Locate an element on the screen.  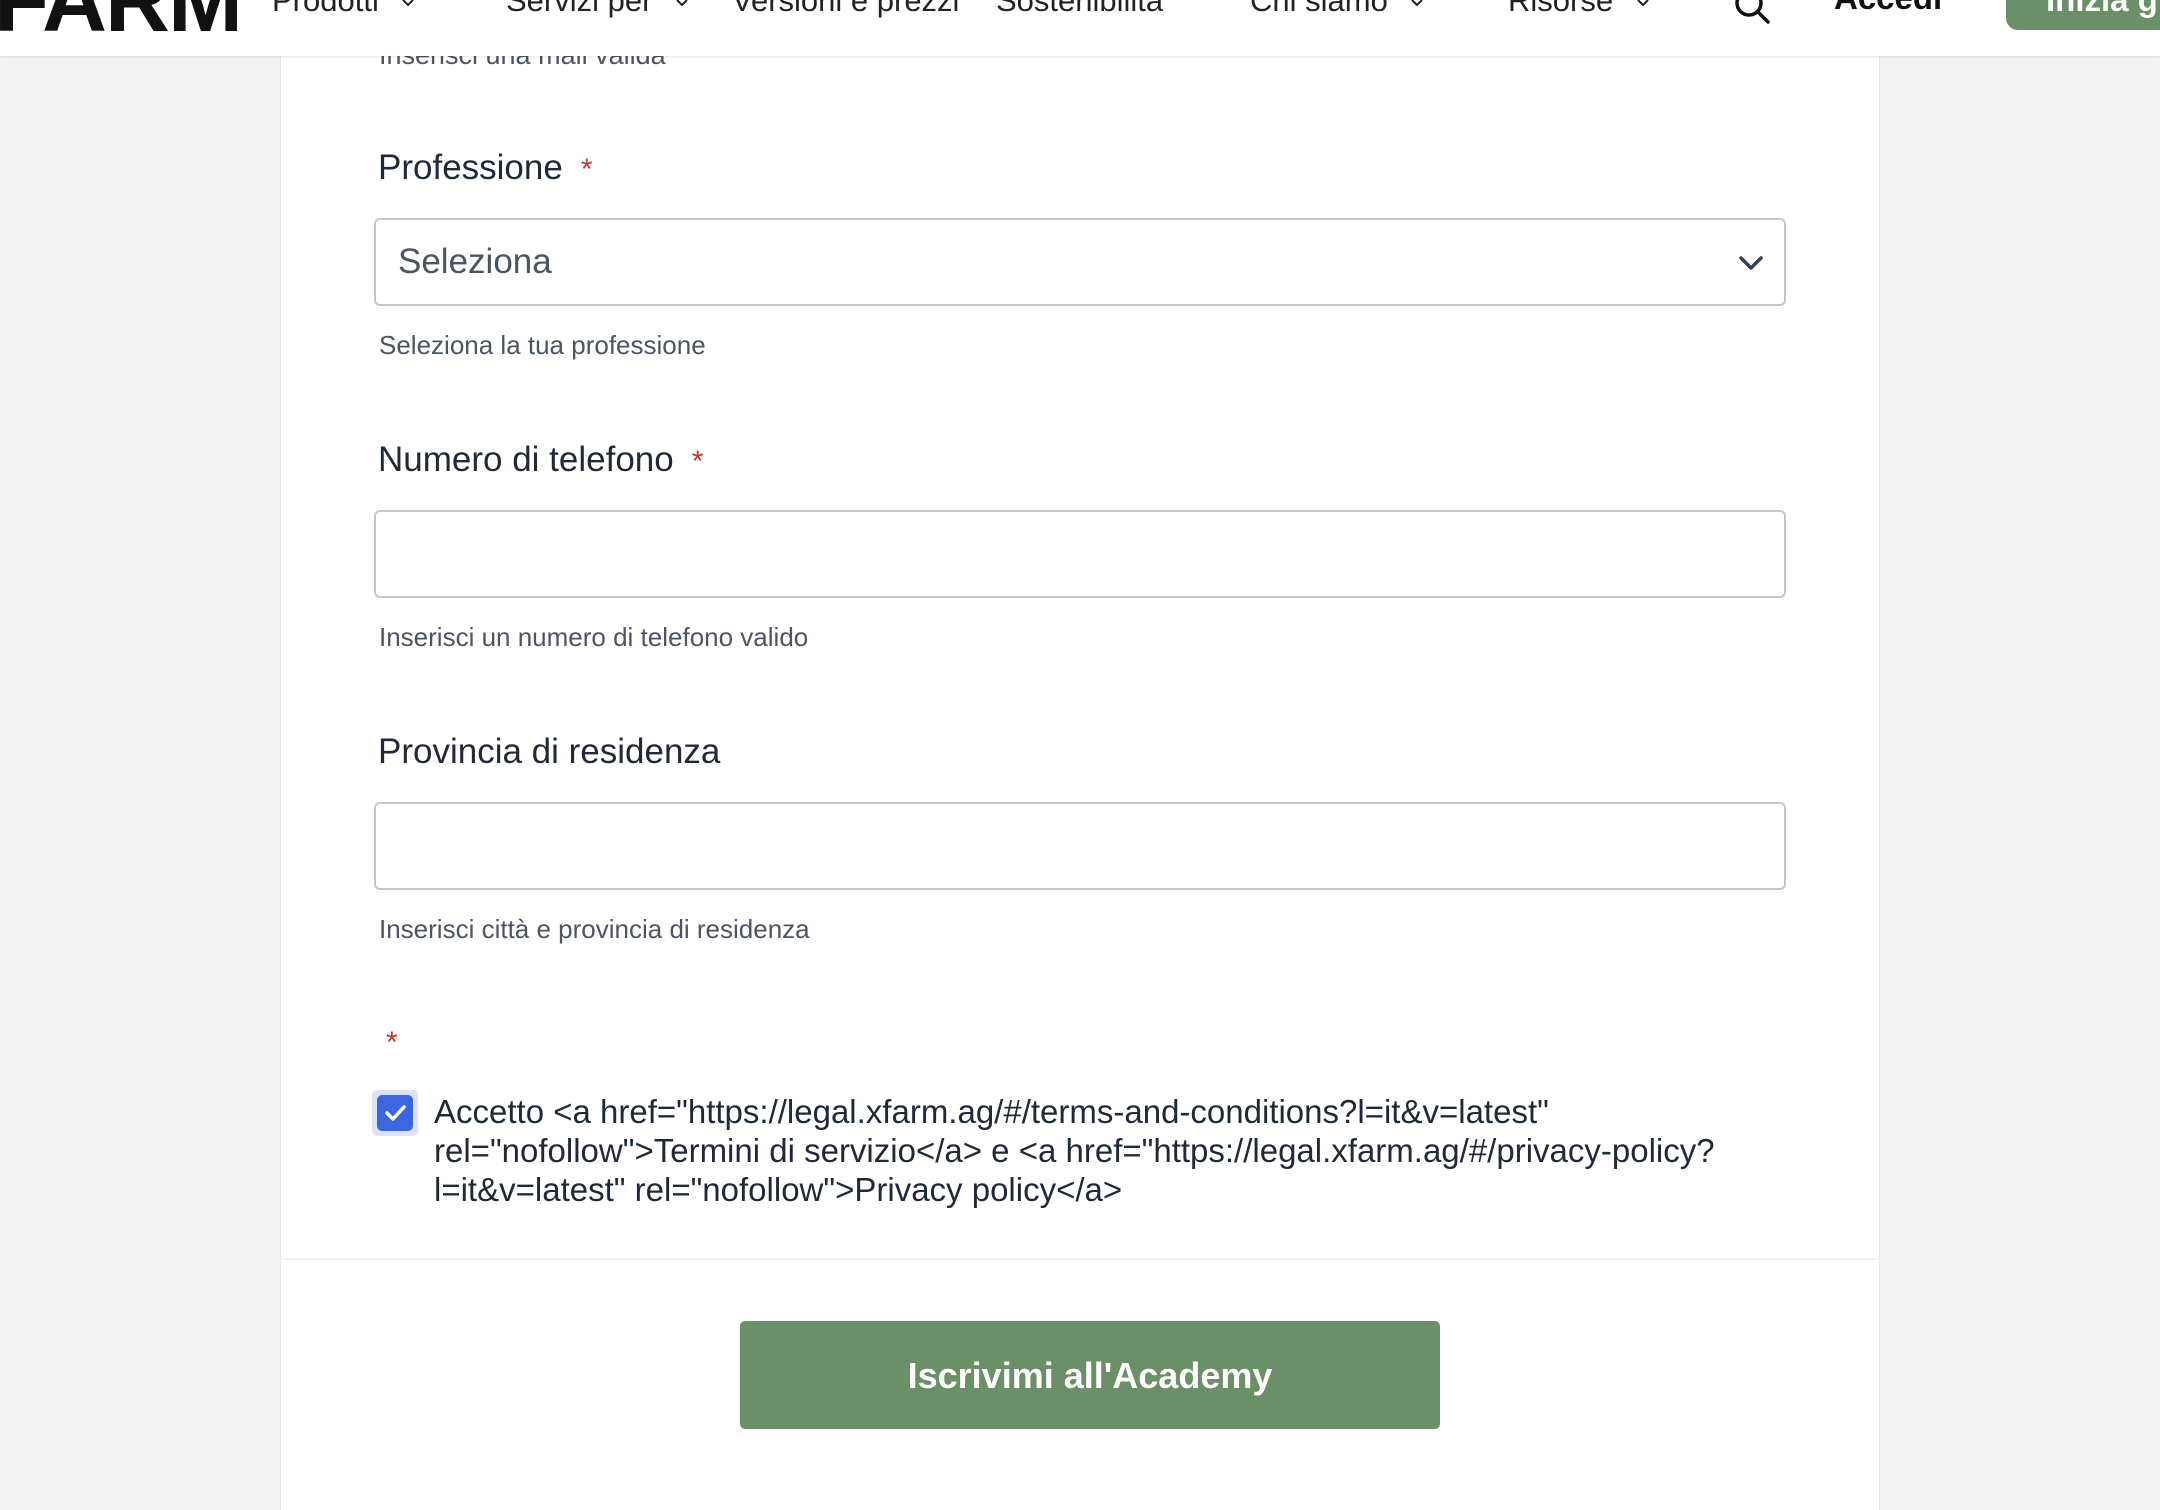
province-input is located at coordinates (1080, 846).